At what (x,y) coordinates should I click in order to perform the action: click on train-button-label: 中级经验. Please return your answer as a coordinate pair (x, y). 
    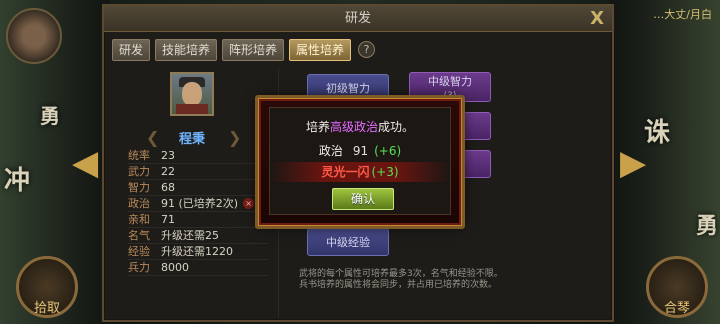
    Looking at the image, I should click on (348, 242).